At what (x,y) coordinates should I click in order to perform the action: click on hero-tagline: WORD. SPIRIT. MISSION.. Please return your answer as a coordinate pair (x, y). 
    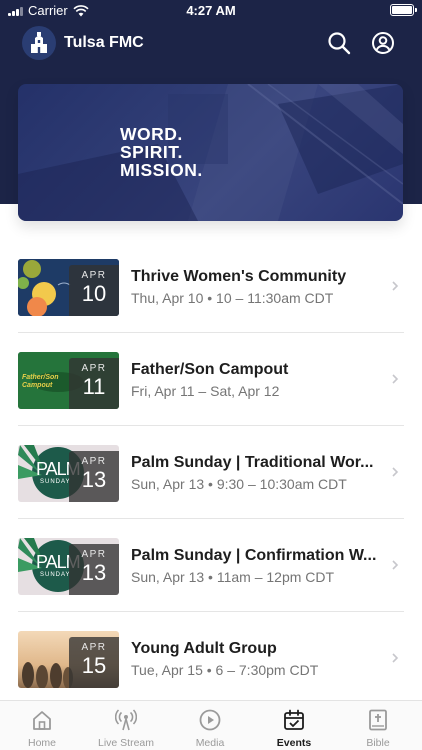
    Looking at the image, I should click on (161, 152).